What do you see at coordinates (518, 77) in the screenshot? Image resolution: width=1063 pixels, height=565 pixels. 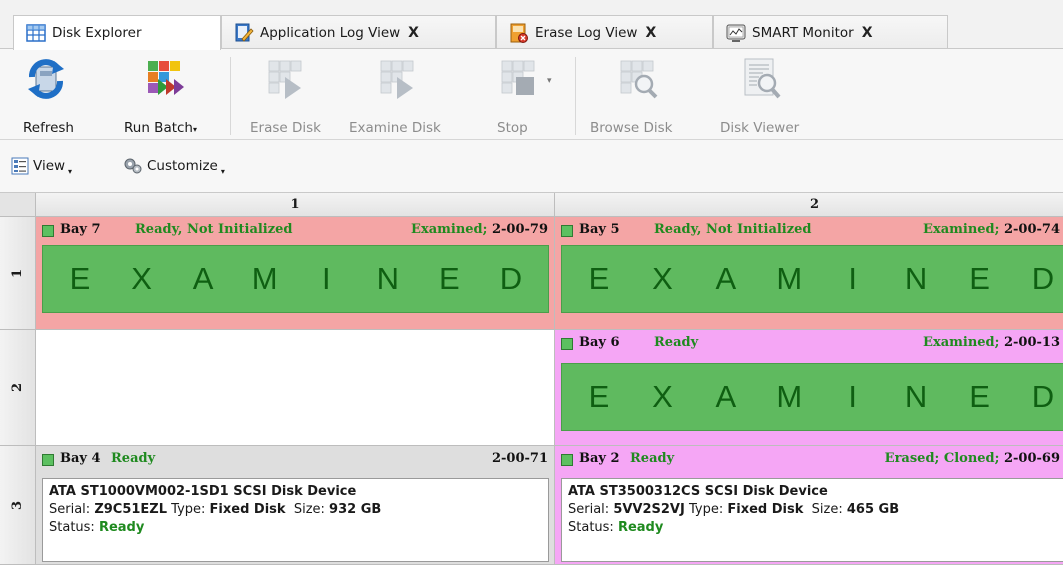 I see `stop-icon` at bounding box center [518, 77].